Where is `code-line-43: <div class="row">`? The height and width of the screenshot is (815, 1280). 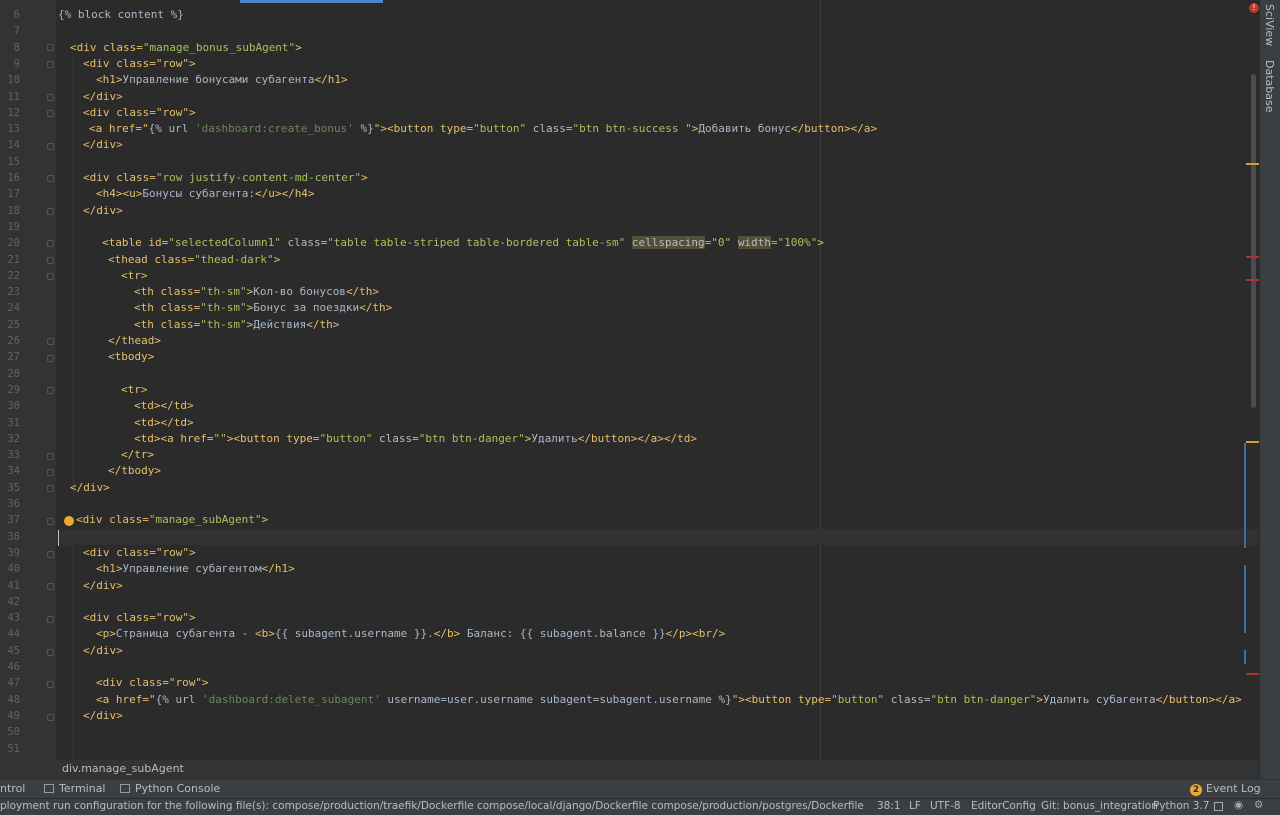 code-line-43: <div class="row"> is located at coordinates (139, 618).